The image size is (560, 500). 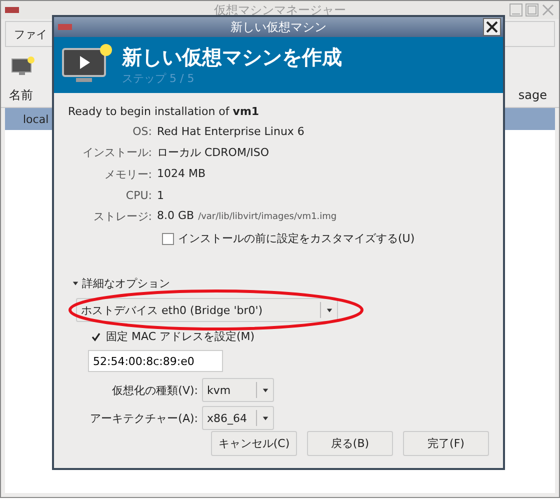 I want to click on detail-value: Red Hat Enterprise Linux 6, so click(x=230, y=131).